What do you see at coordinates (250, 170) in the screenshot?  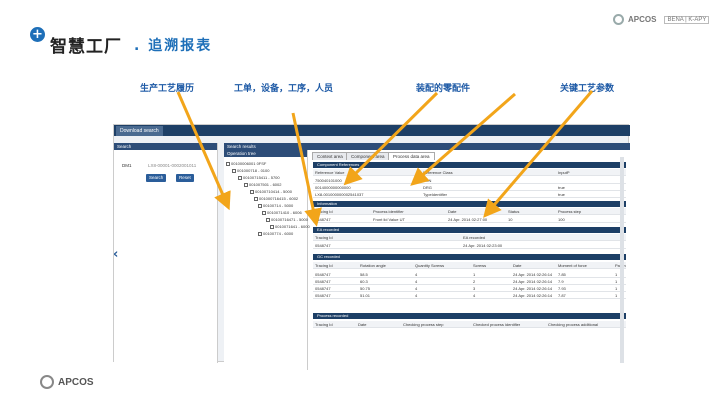 I see `tree-item: 001000718 - 0100` at bounding box center [250, 170].